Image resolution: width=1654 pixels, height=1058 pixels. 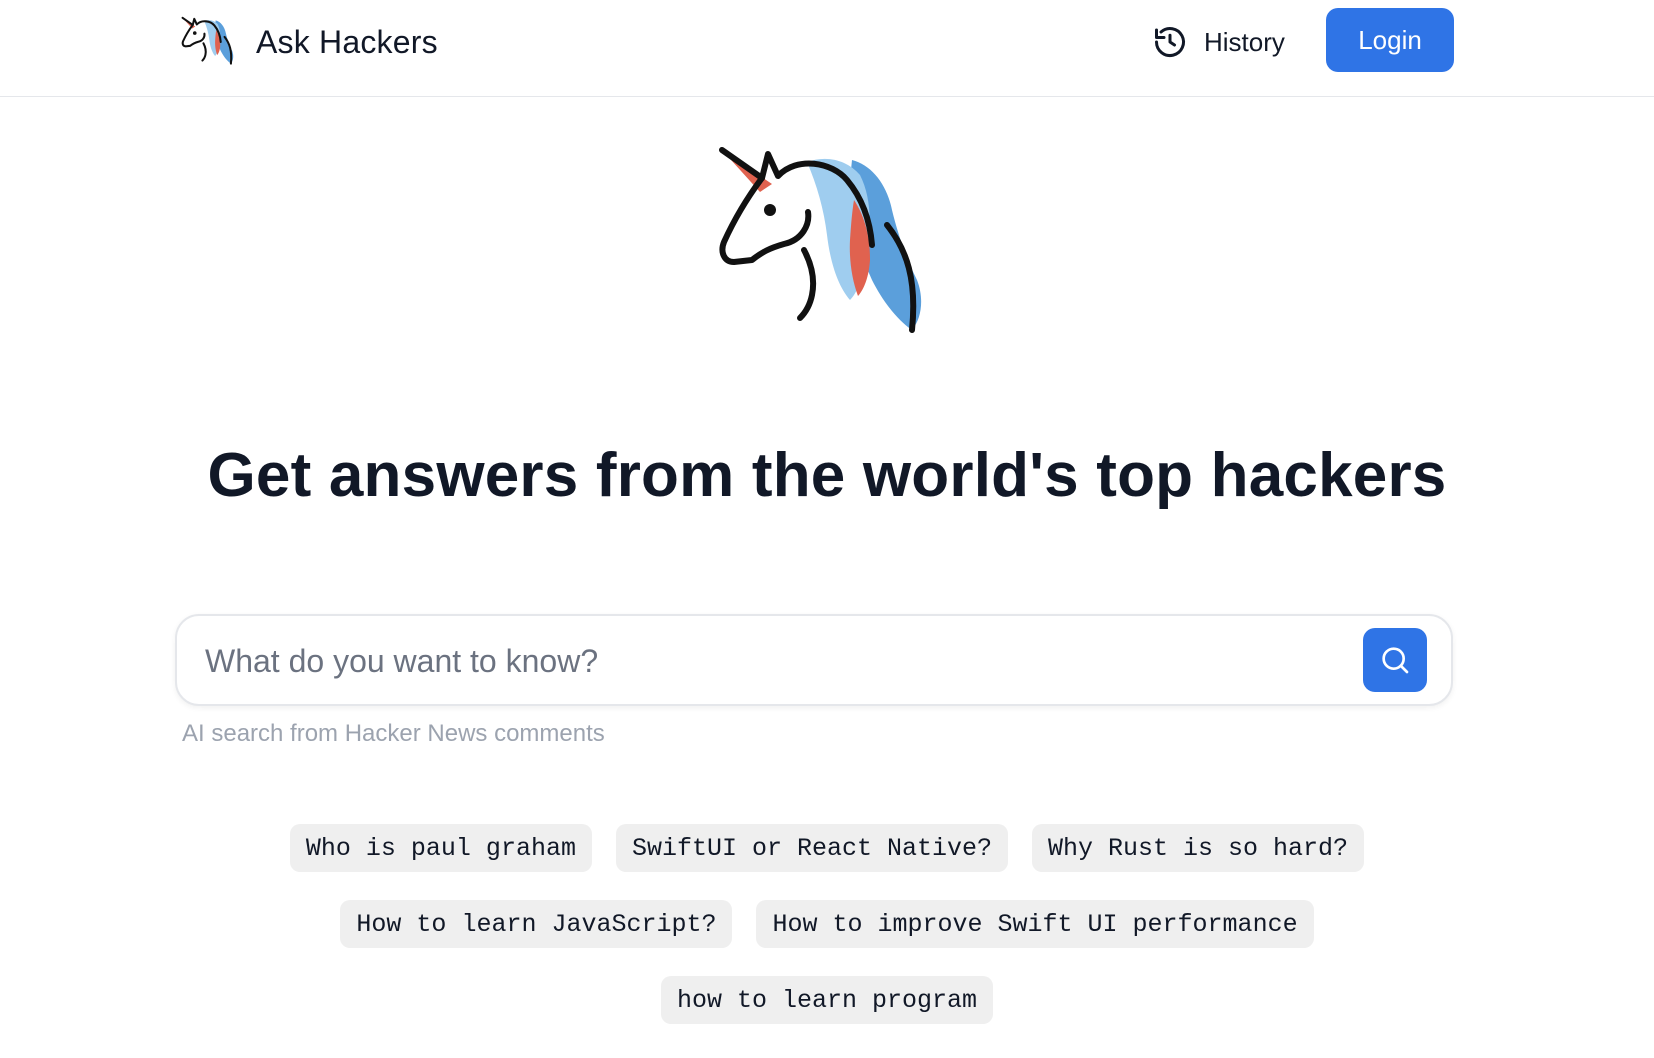 I want to click on top-navbar: Ask Hackers History Login, so click(x=827, y=48).